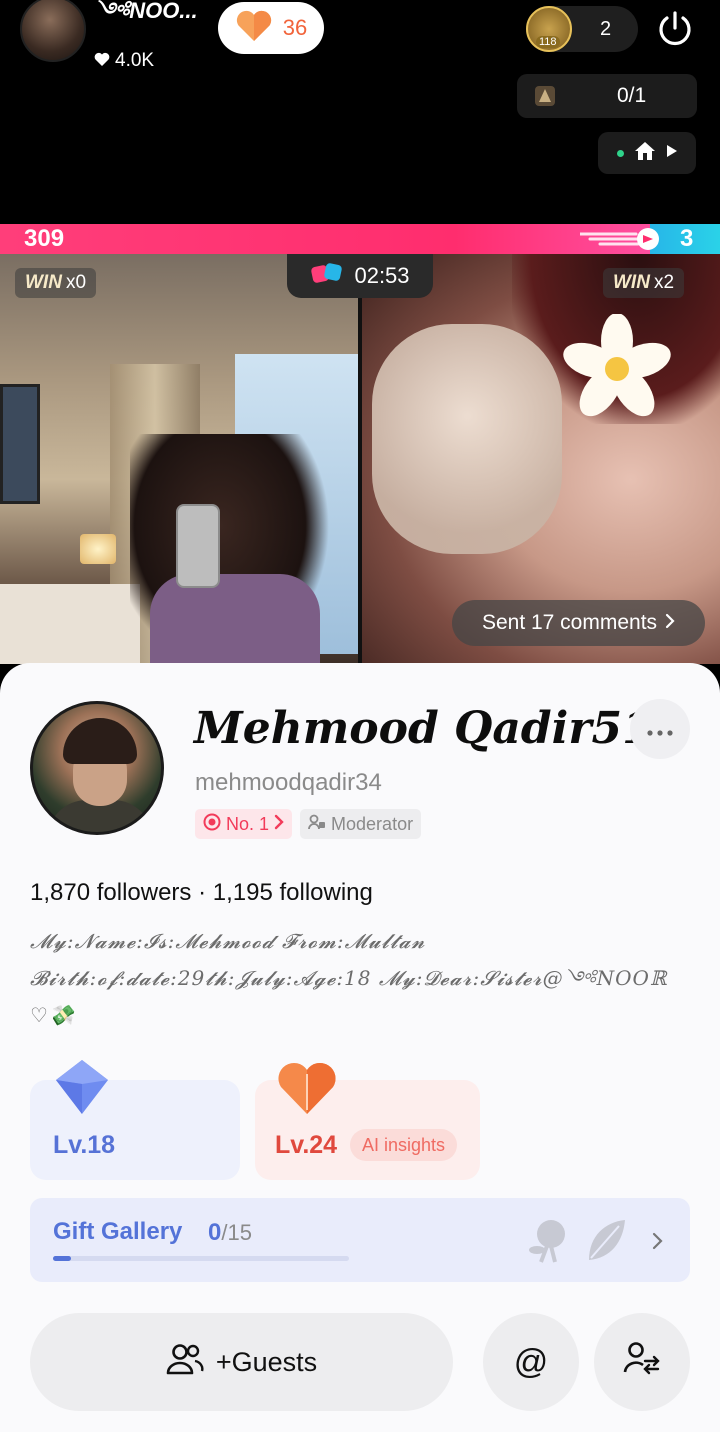 The height and width of the screenshot is (1432, 720). What do you see at coordinates (288, 782) in the screenshot?
I see `profile-handle: mehmoodqadir34` at bounding box center [288, 782].